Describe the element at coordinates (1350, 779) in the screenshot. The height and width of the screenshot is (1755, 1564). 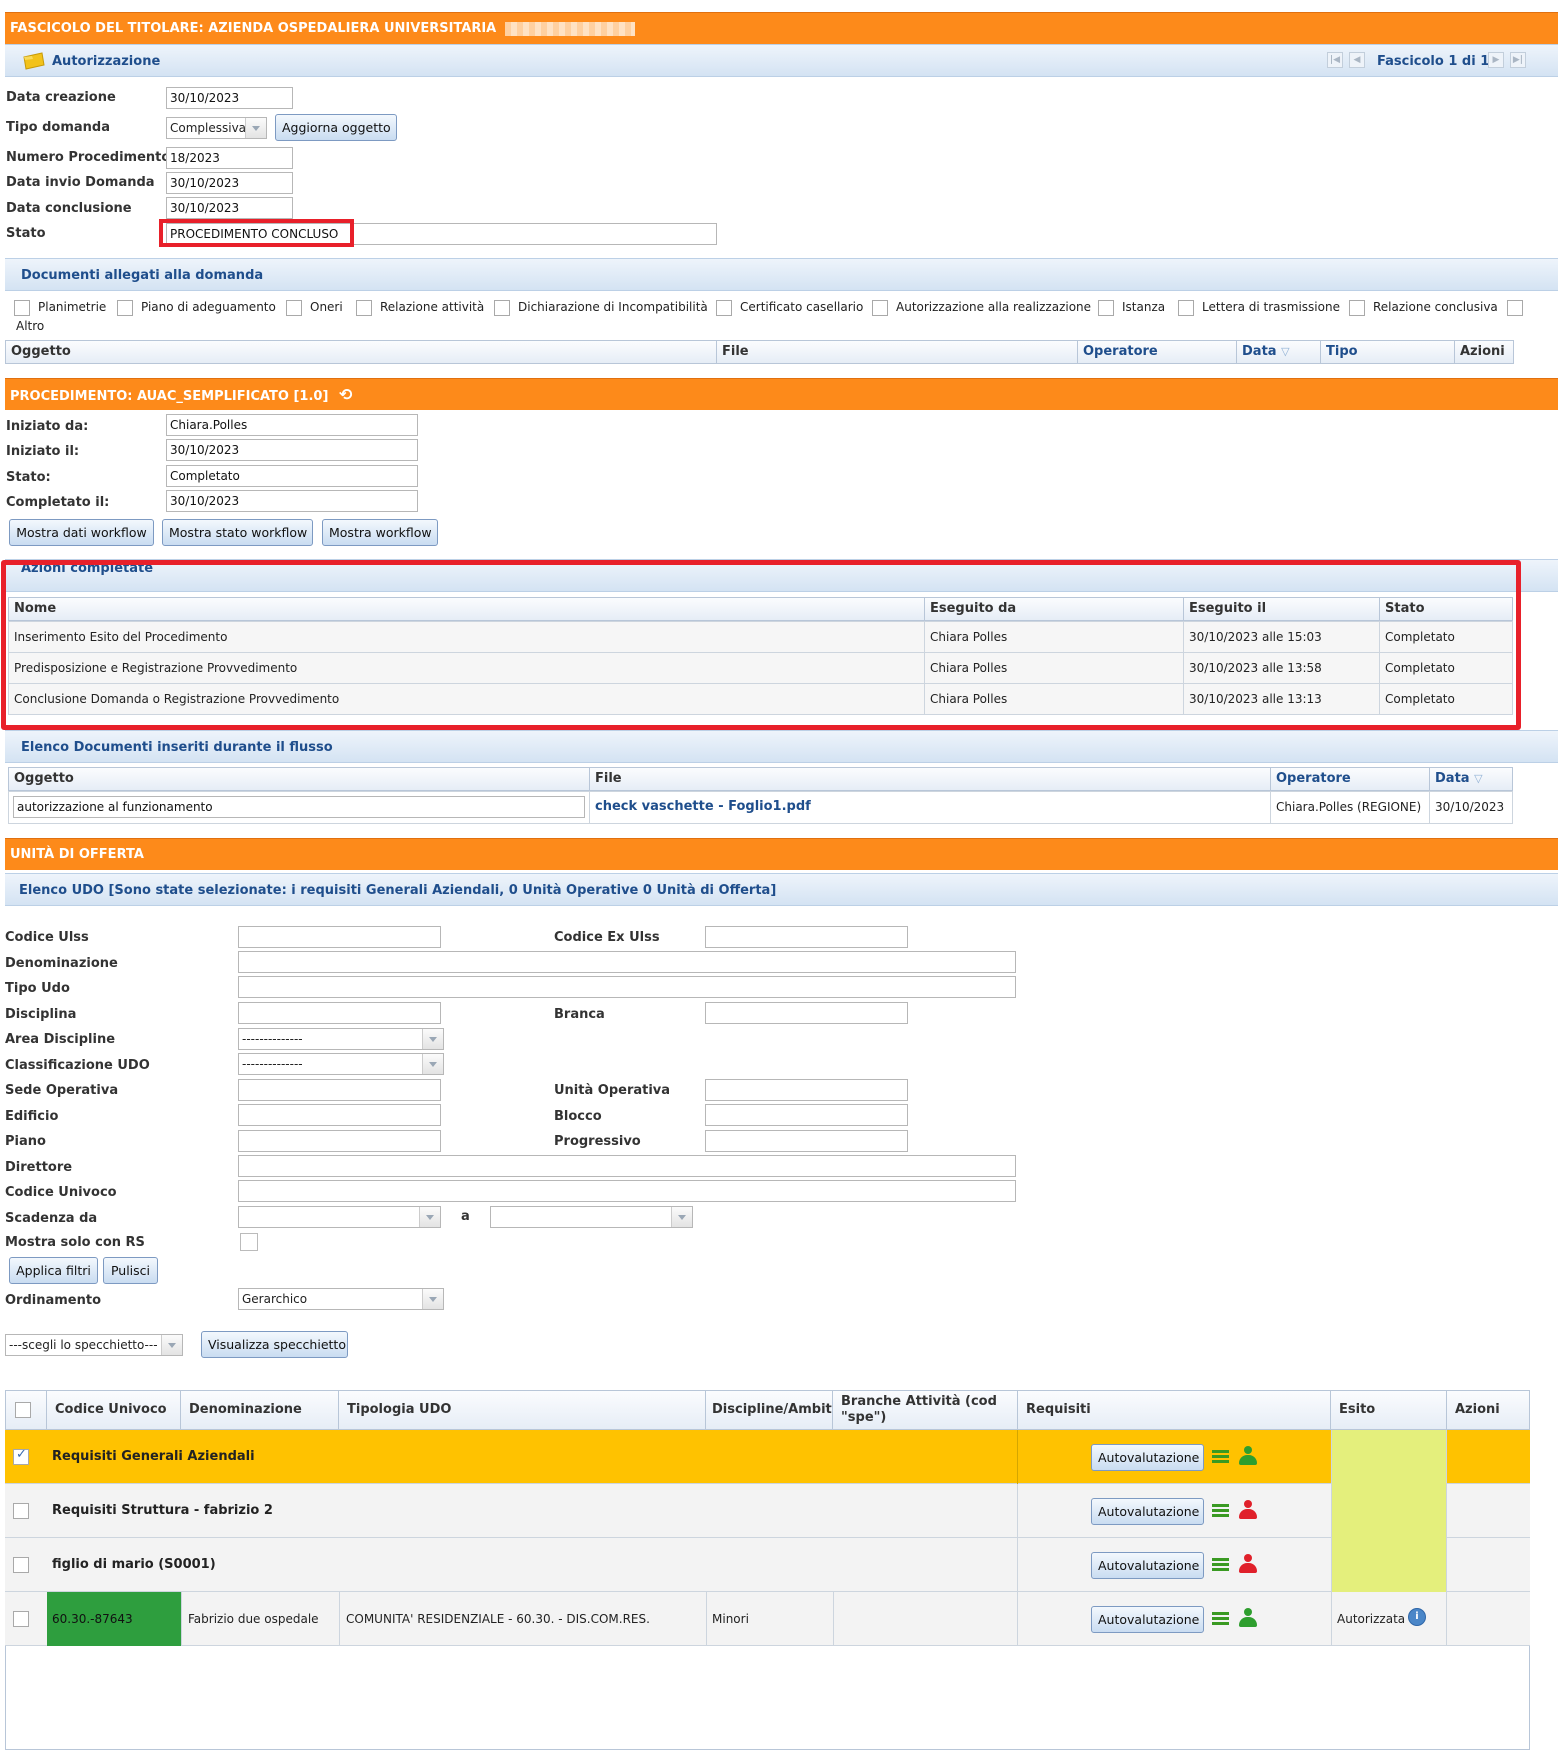
I see `elenco-col-operatore: Operatore` at that location.